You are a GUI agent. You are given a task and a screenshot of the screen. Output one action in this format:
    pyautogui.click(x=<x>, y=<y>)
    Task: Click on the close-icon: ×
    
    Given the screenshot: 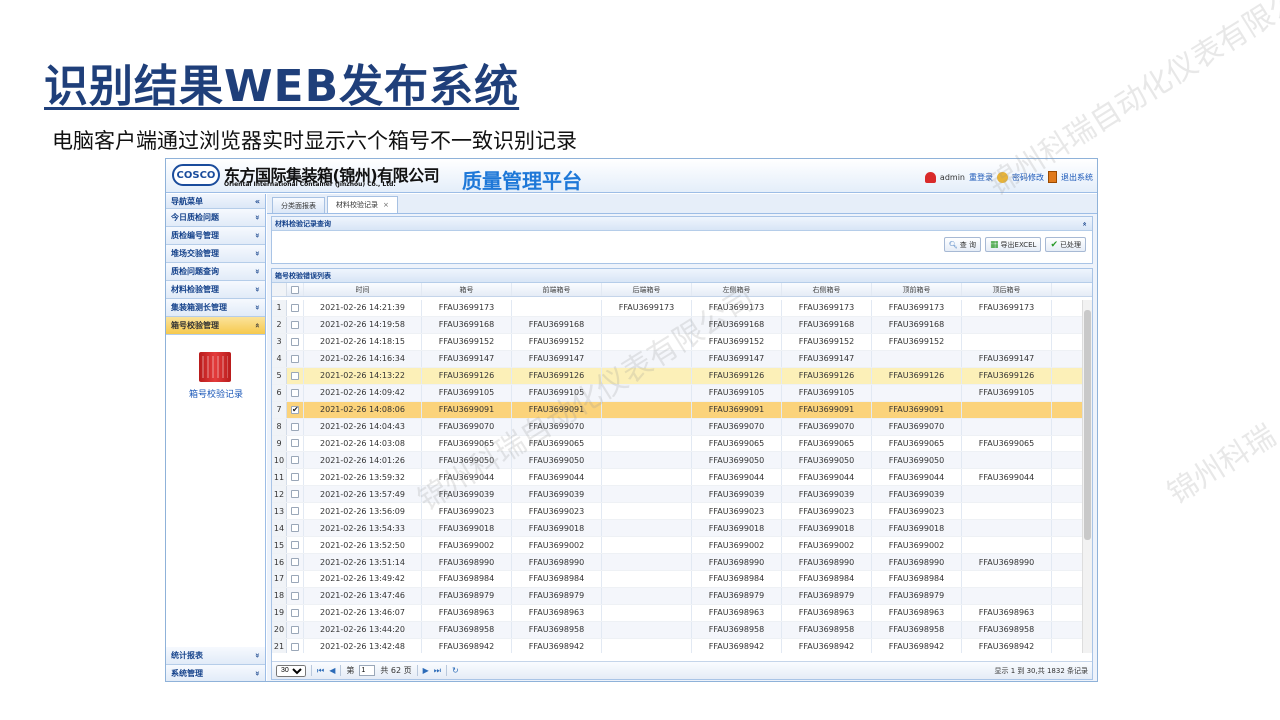 What is the action you would take?
    pyautogui.click(x=386, y=205)
    